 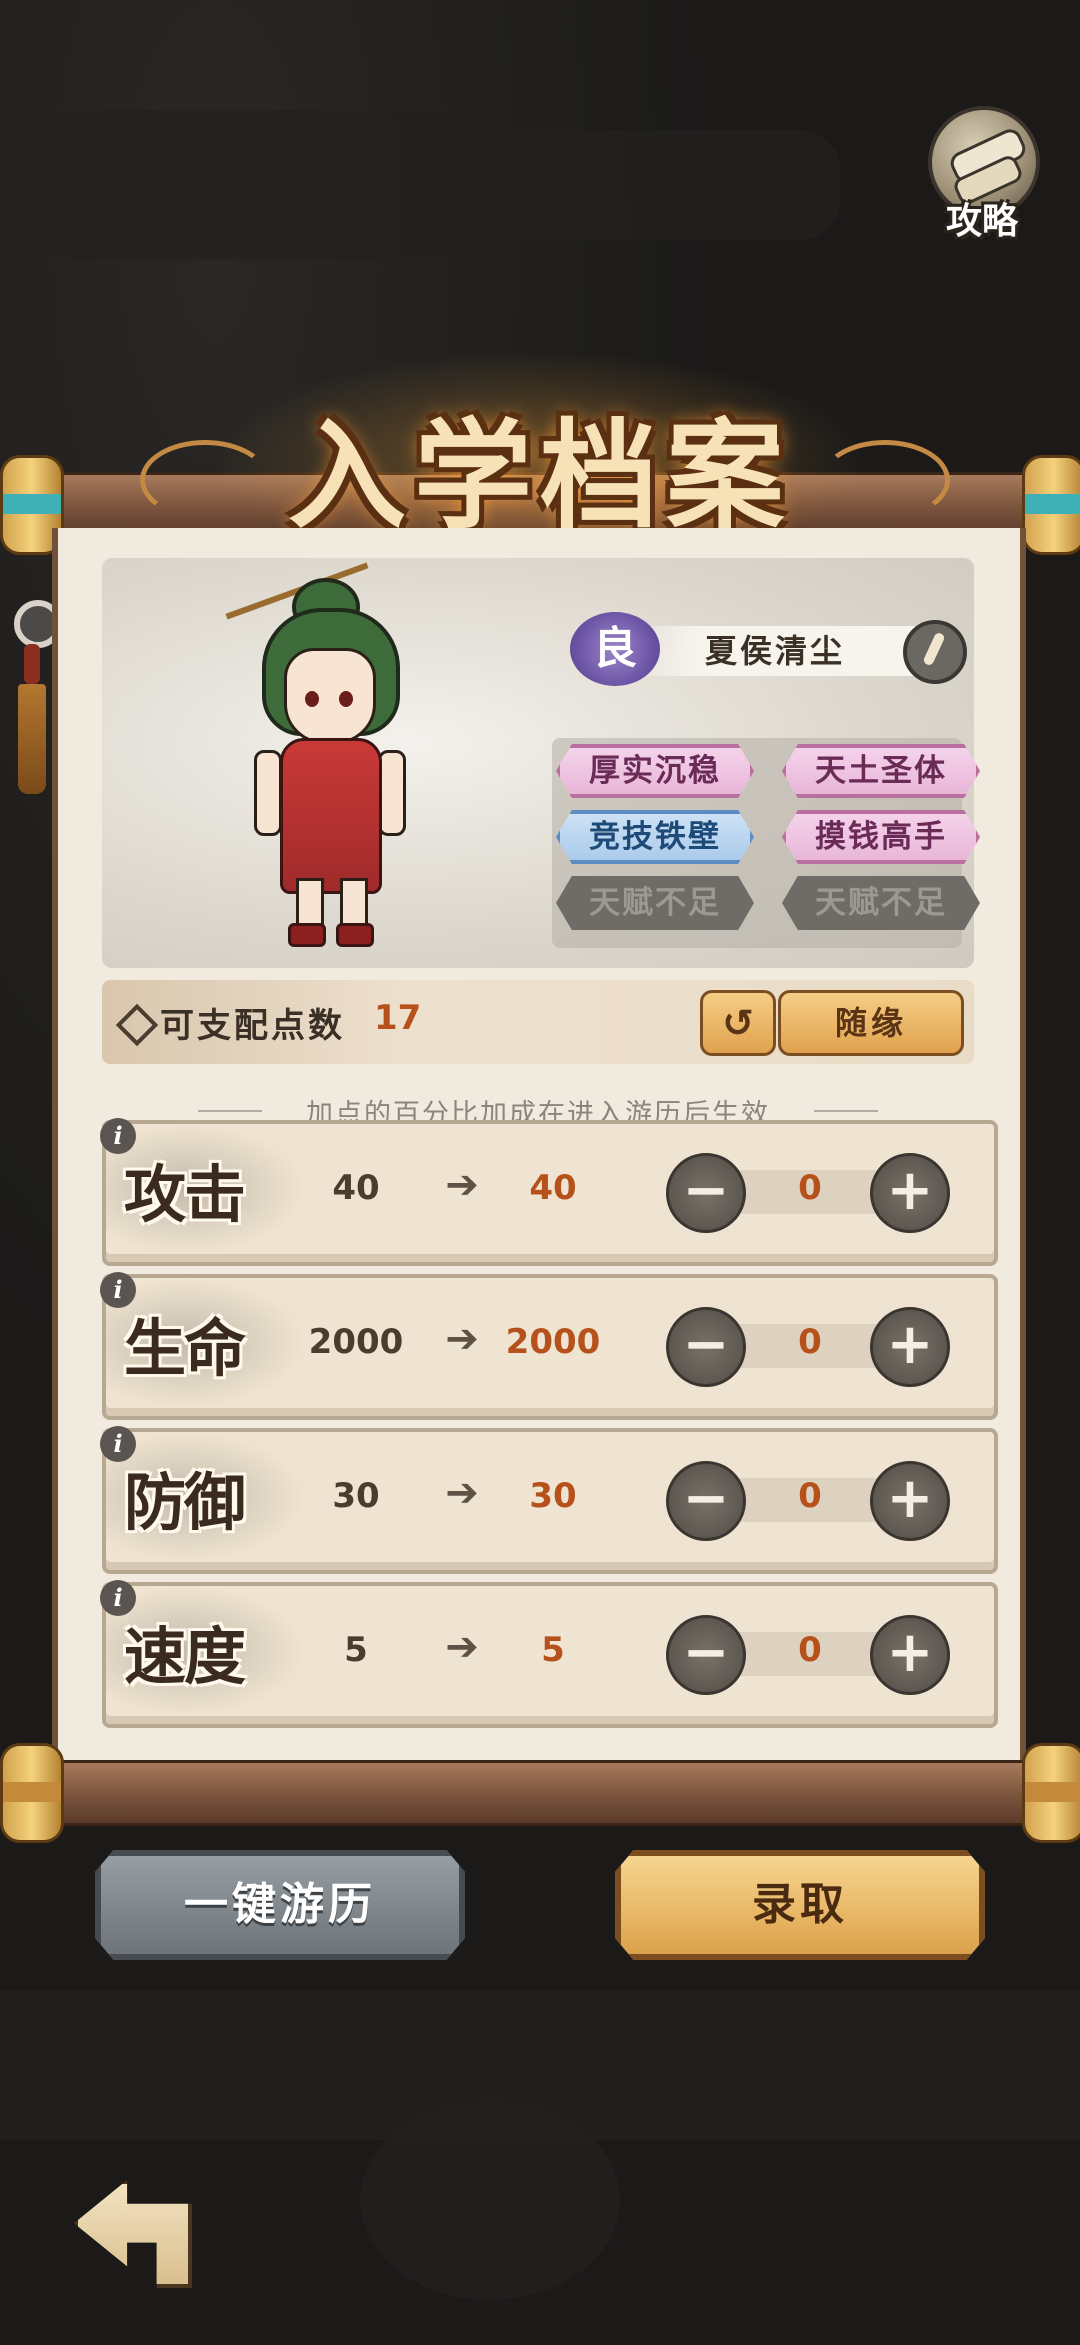 What do you see at coordinates (538, 1022) in the screenshot?
I see `points-row: 可支配点数 17 ↺ 随缘` at bounding box center [538, 1022].